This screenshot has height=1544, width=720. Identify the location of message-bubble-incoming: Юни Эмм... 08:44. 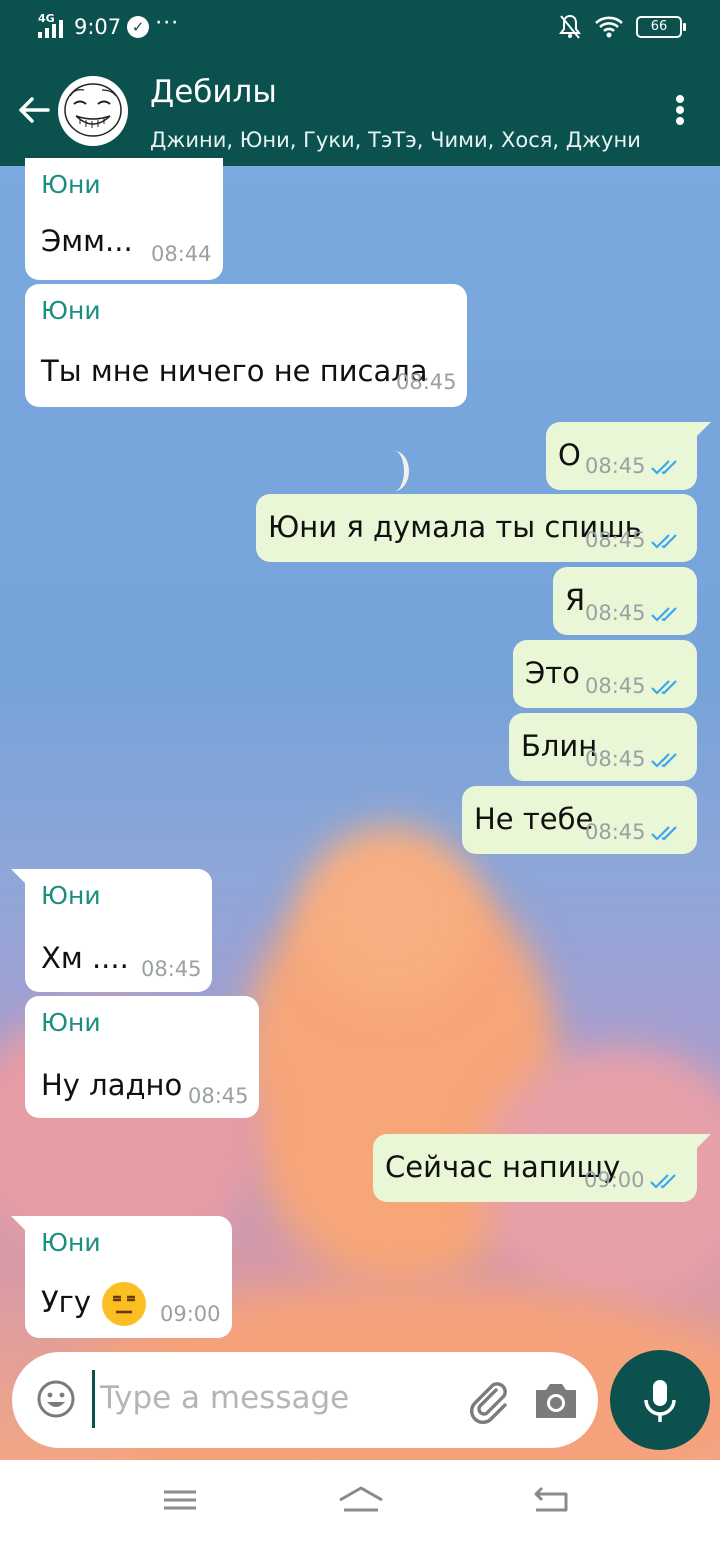
(124, 219).